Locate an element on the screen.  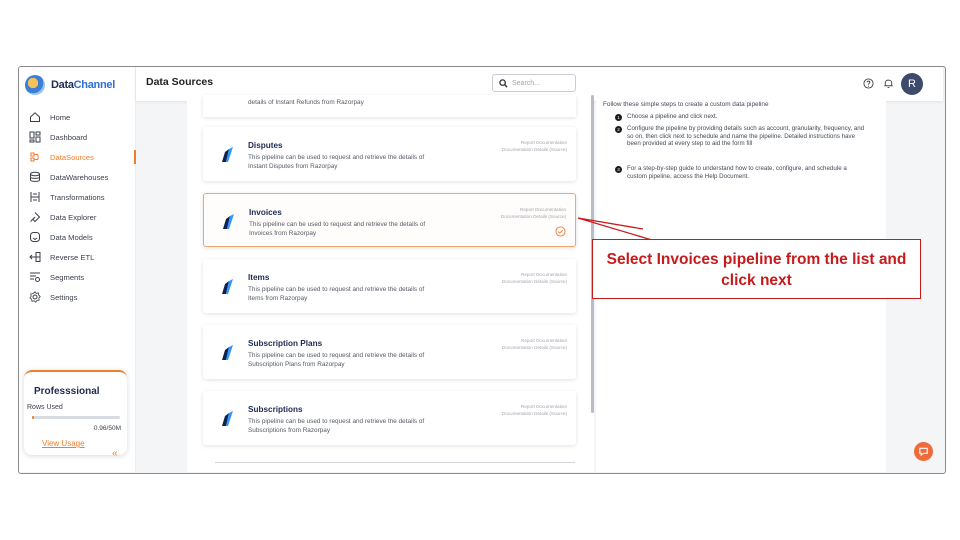
bell-icon is located at coordinates (888, 83).